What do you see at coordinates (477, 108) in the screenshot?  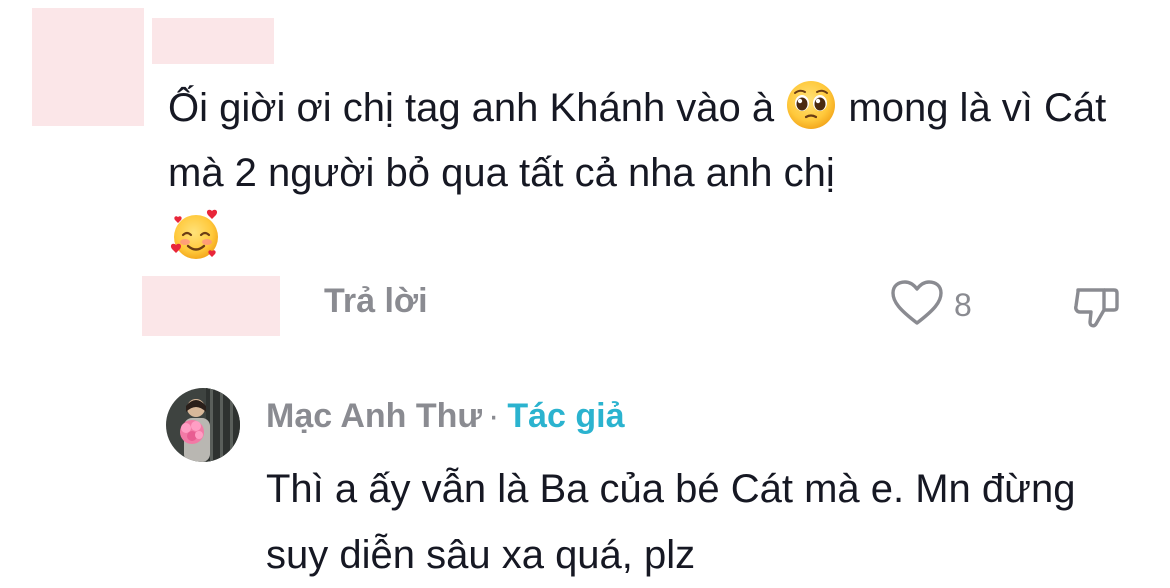 I see `comment-text-part-1: Ối giời ơi chị tag anh Khánh vào à` at bounding box center [477, 108].